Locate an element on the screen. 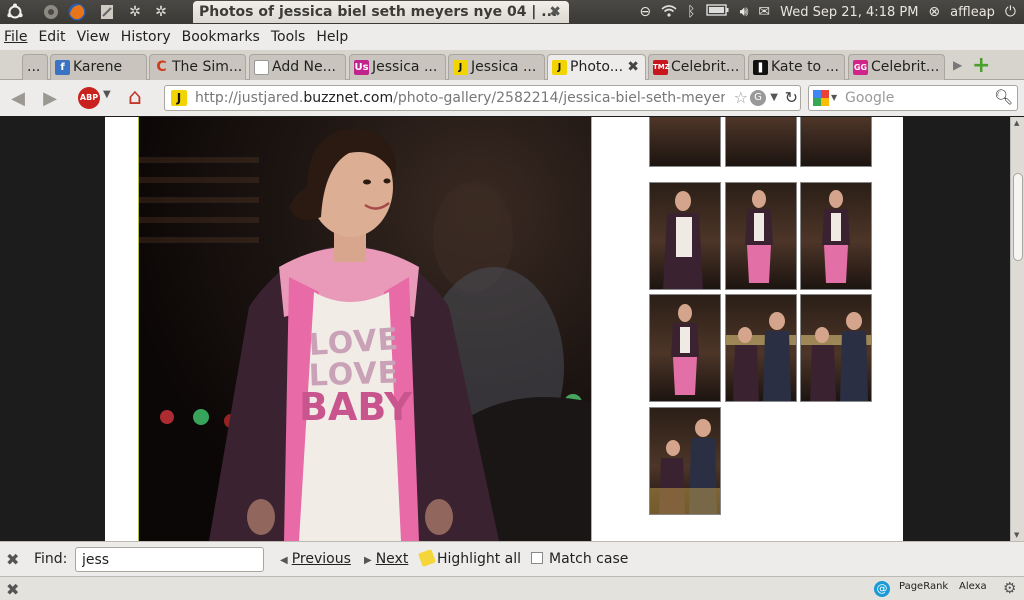 Image resolution: width=1024 pixels, height=600 pixels. search-magnifier-icon: 🔍︎ is located at coordinates (1003, 97).